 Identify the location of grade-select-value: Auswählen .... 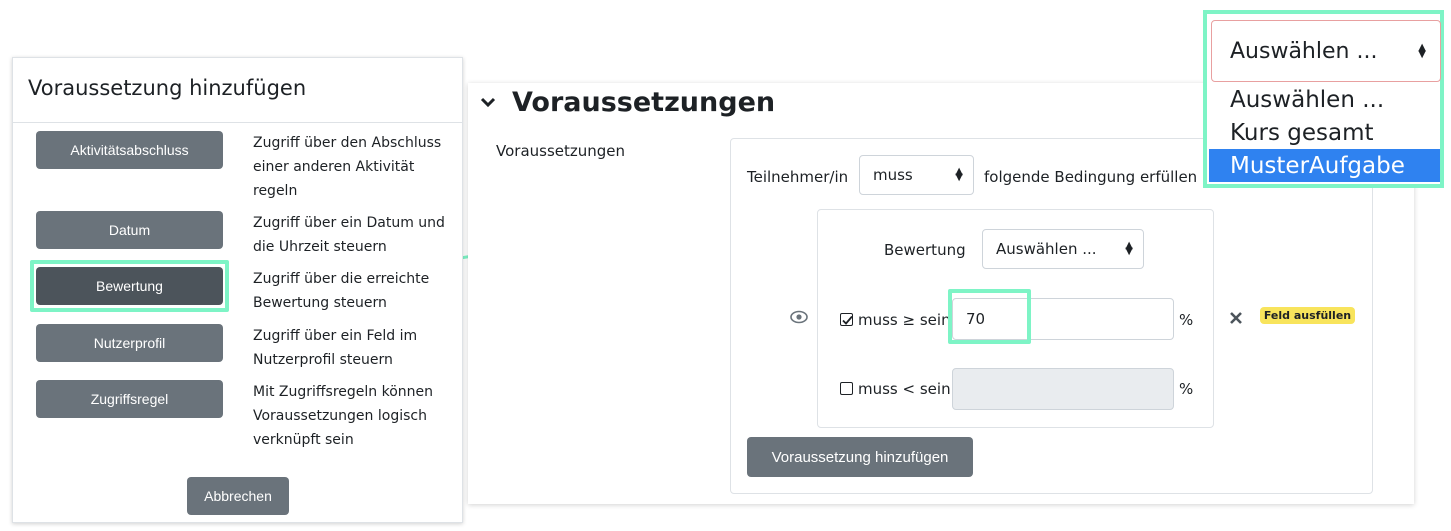
(1046, 249).